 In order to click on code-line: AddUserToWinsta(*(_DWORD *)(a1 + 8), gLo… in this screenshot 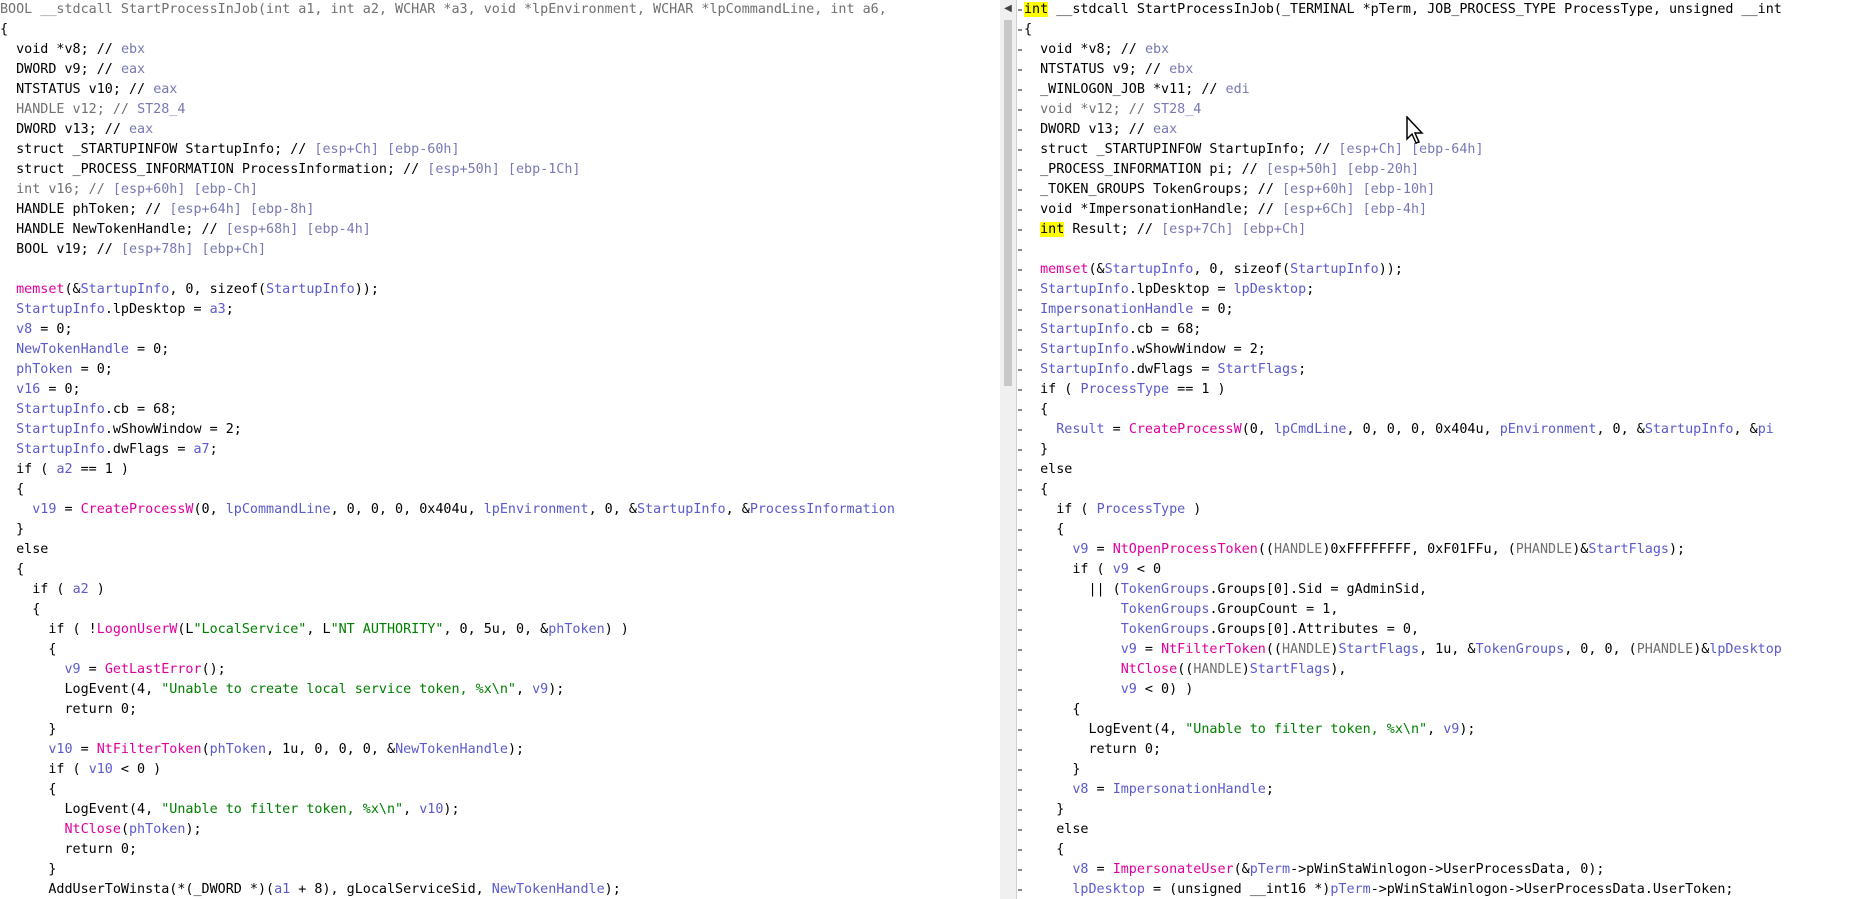, I will do `click(447, 889)`.